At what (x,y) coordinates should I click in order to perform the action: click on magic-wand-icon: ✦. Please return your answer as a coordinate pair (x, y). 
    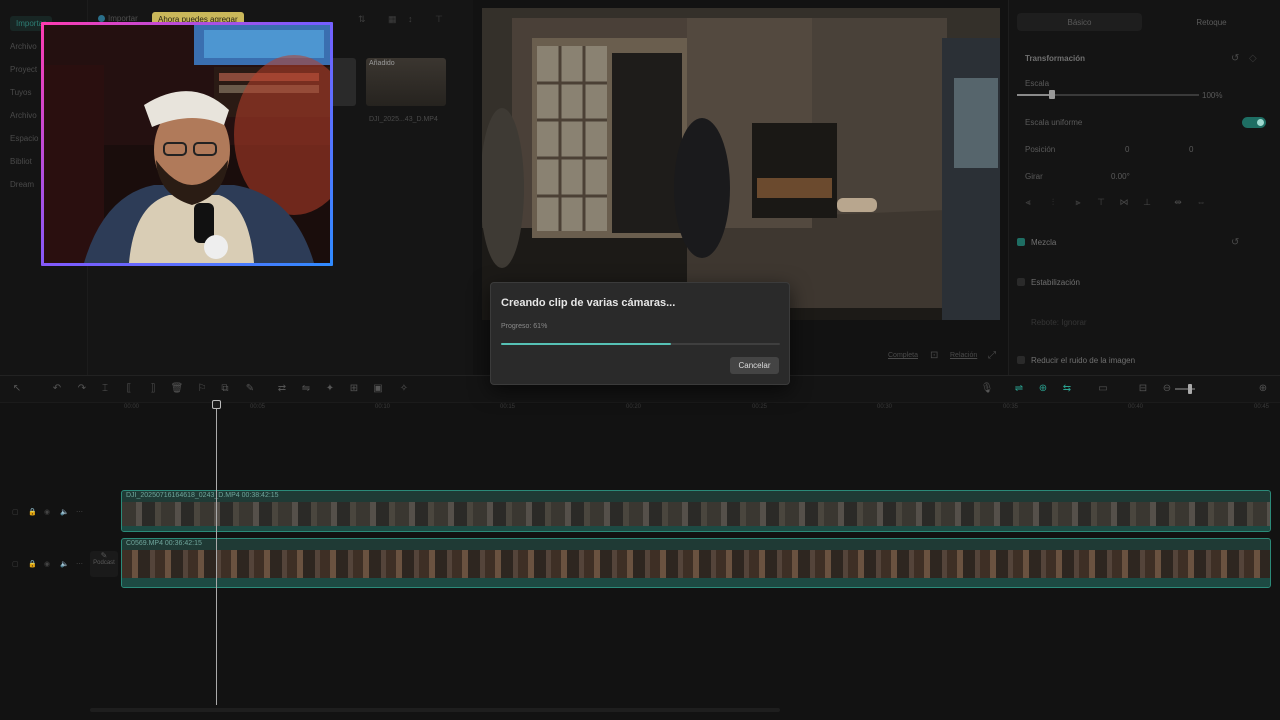
    Looking at the image, I should click on (330, 388).